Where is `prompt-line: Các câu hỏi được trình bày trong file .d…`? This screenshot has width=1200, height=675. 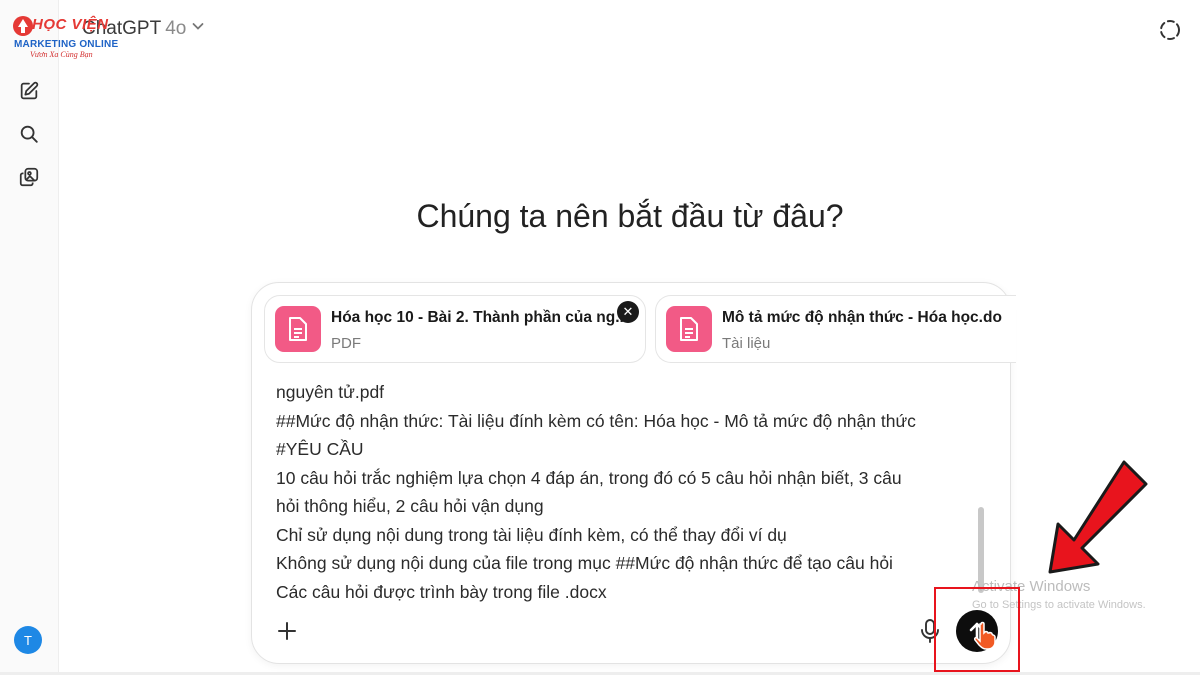 prompt-line: Các câu hỏi được trình bày trong file .d… is located at coordinates (441, 591).